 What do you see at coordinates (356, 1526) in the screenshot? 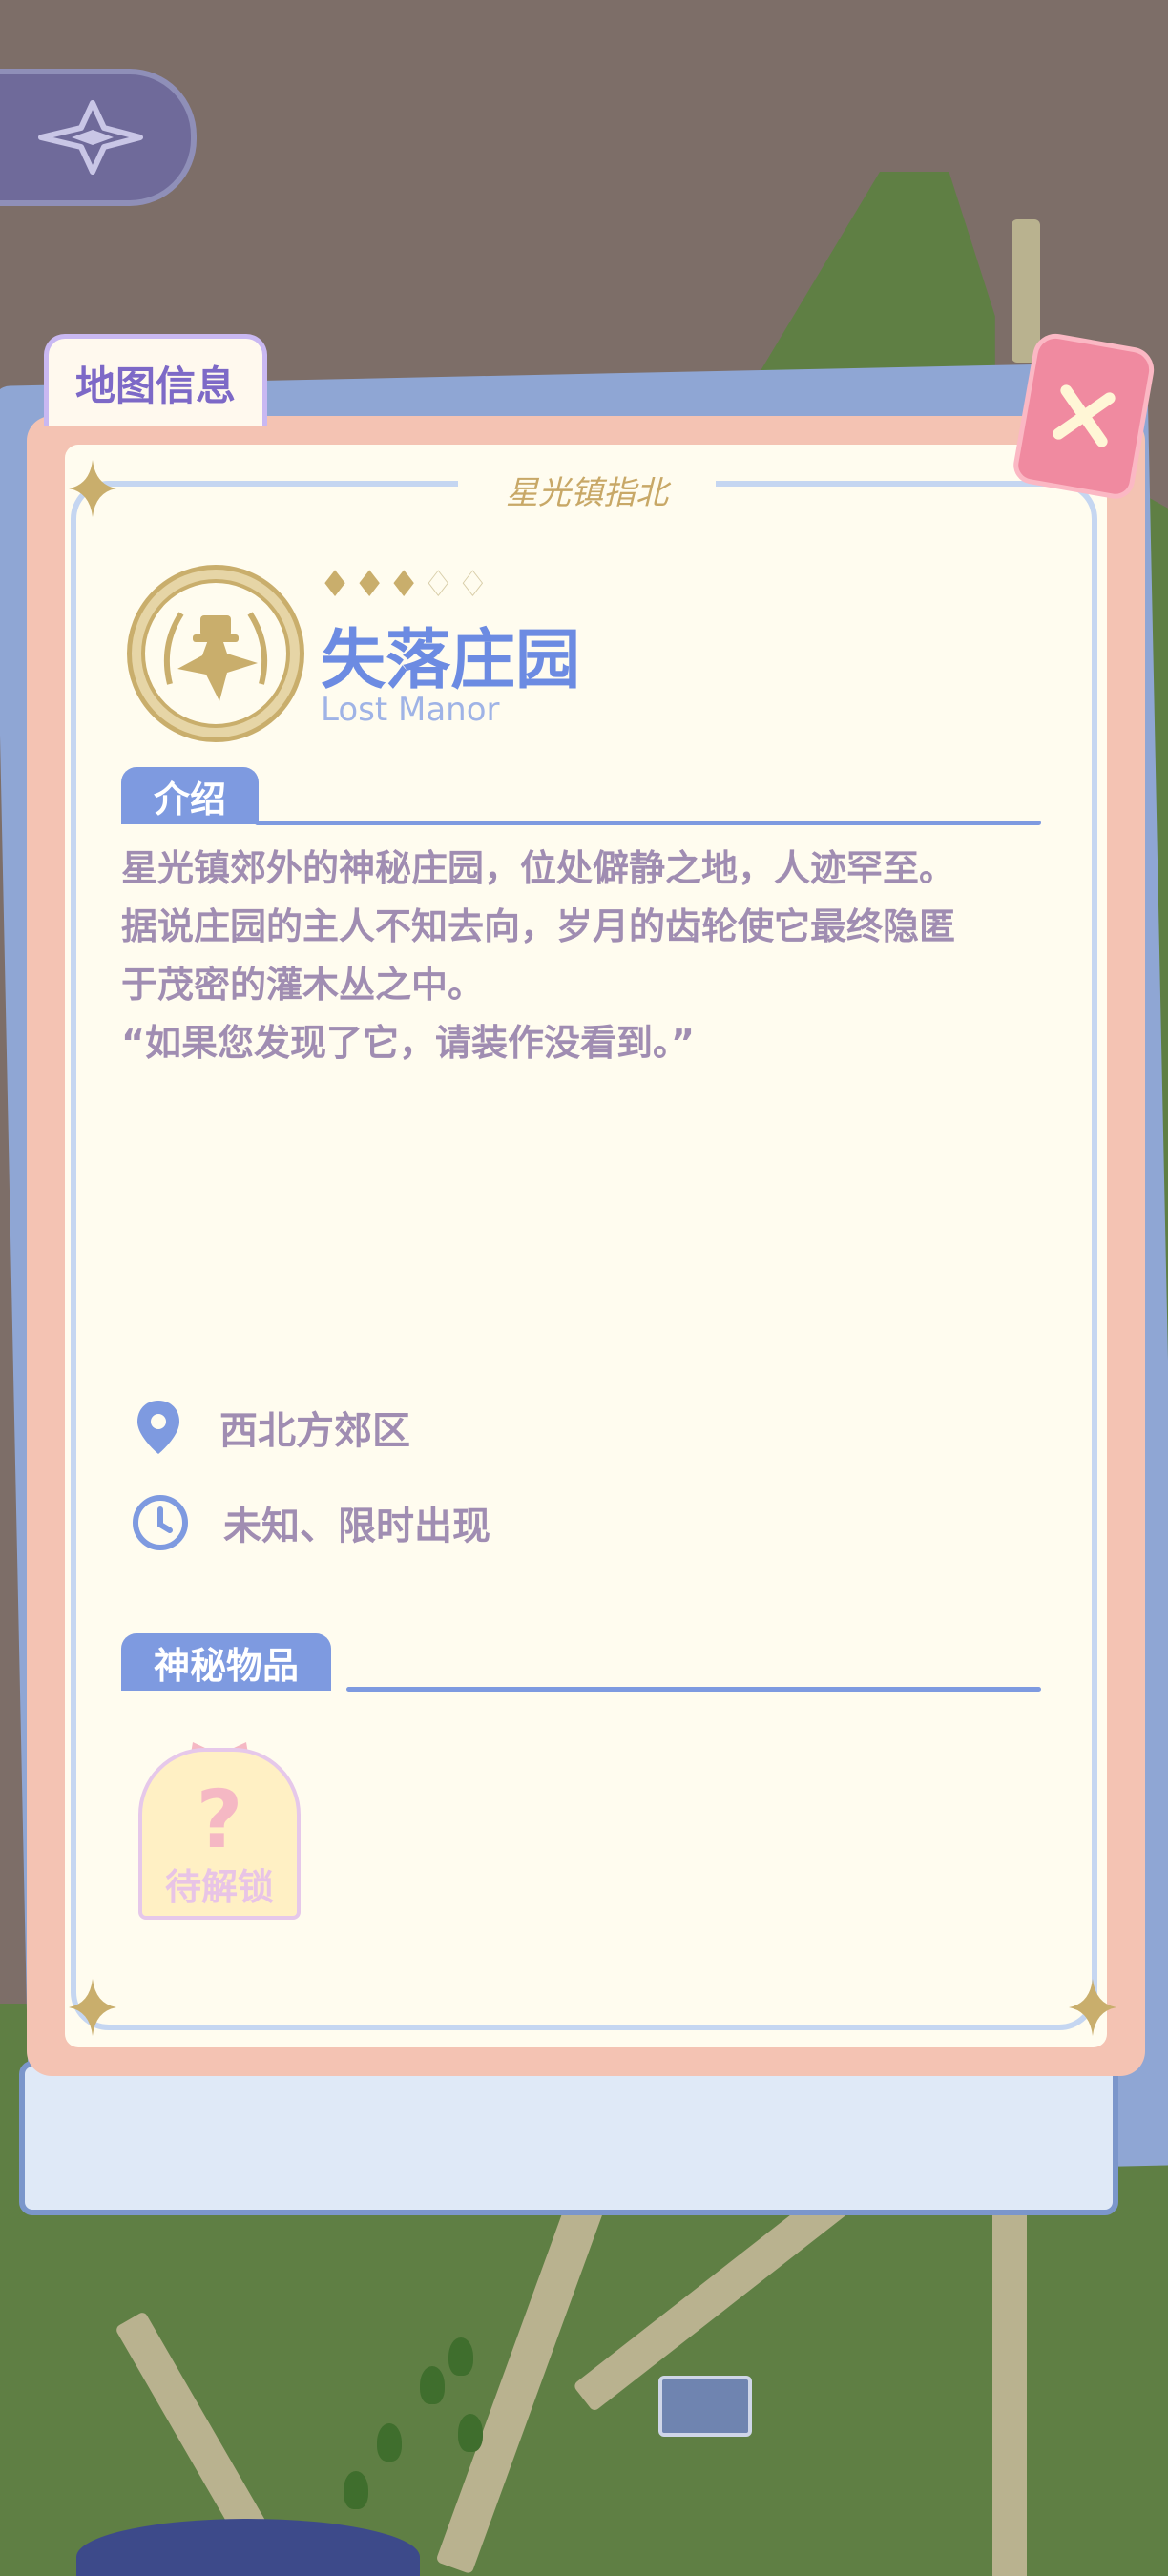
I see `time-text: 未知、限时出现` at bounding box center [356, 1526].